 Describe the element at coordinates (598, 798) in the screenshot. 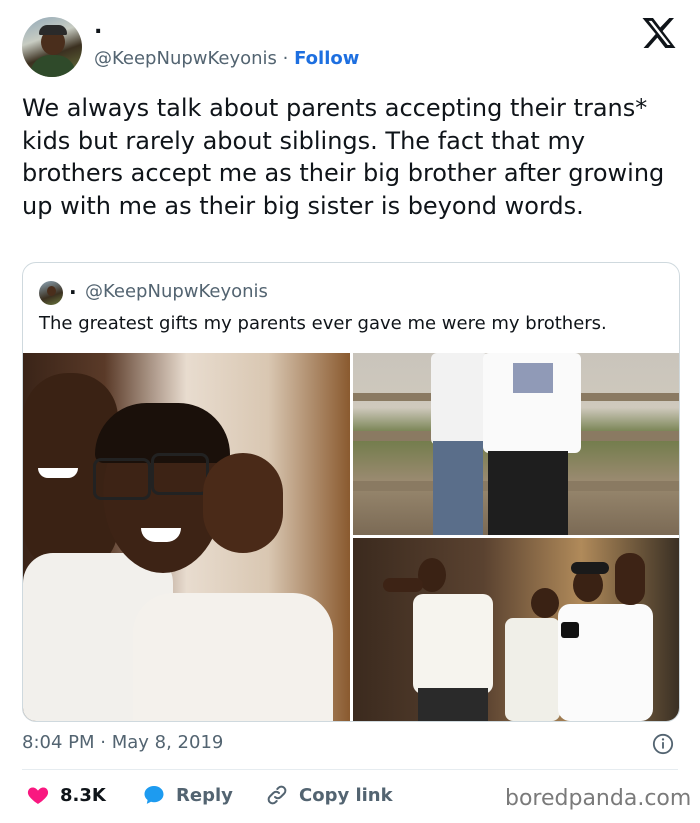

I see `boredpanda-watermark: boredpanda.com` at that location.